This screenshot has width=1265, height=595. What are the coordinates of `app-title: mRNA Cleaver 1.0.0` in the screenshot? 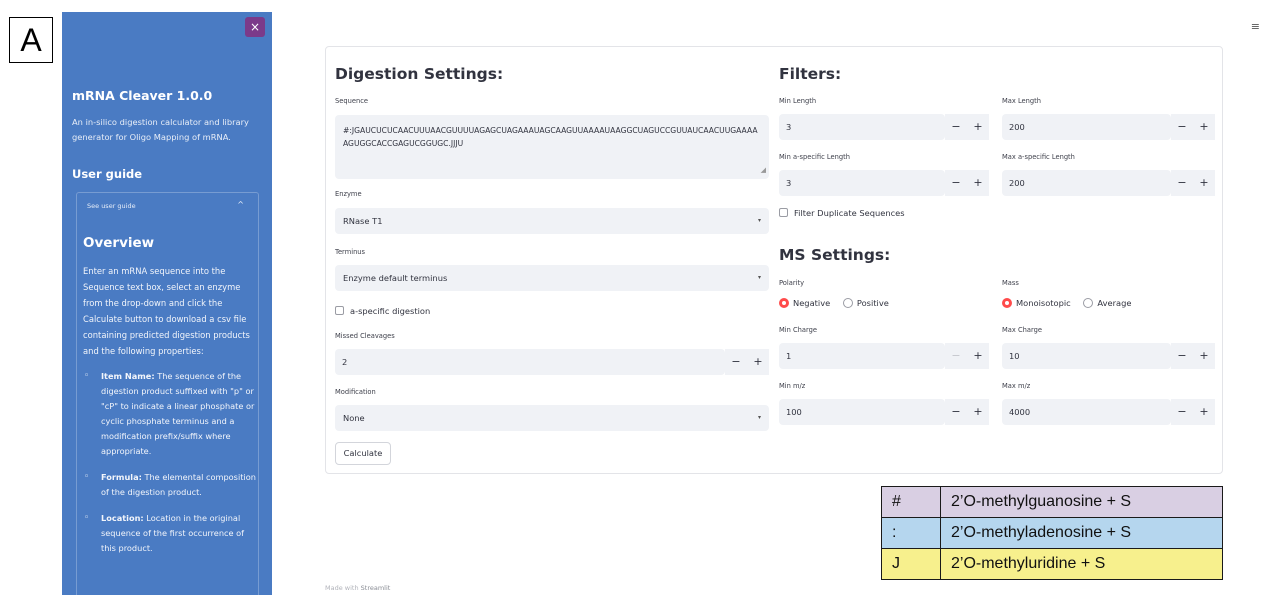 It's located at (142, 95).